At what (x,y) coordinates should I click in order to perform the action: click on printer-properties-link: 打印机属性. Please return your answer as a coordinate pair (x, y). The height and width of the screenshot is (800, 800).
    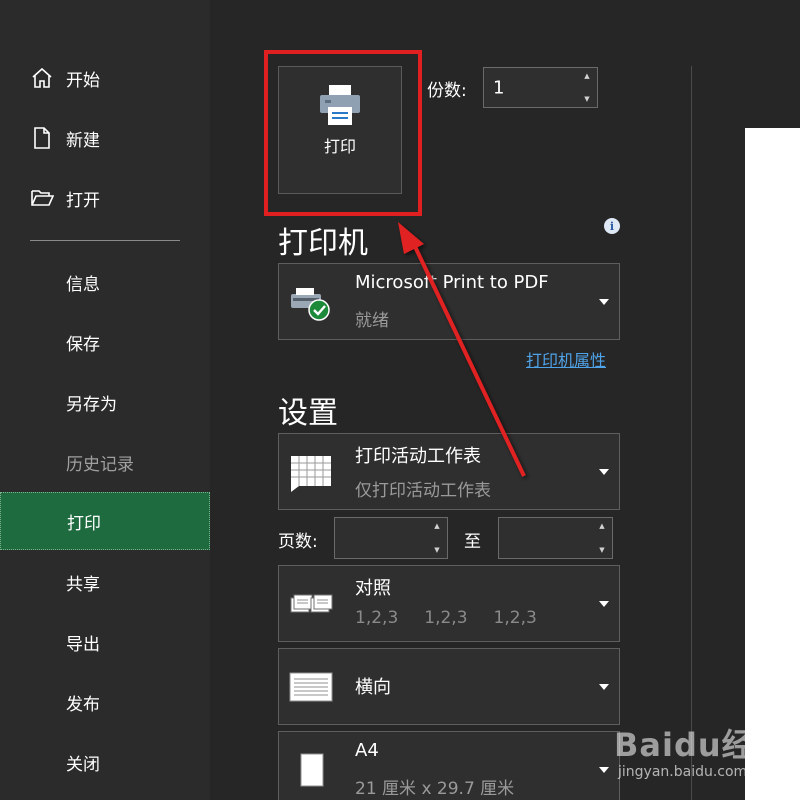
    Looking at the image, I should click on (566, 359).